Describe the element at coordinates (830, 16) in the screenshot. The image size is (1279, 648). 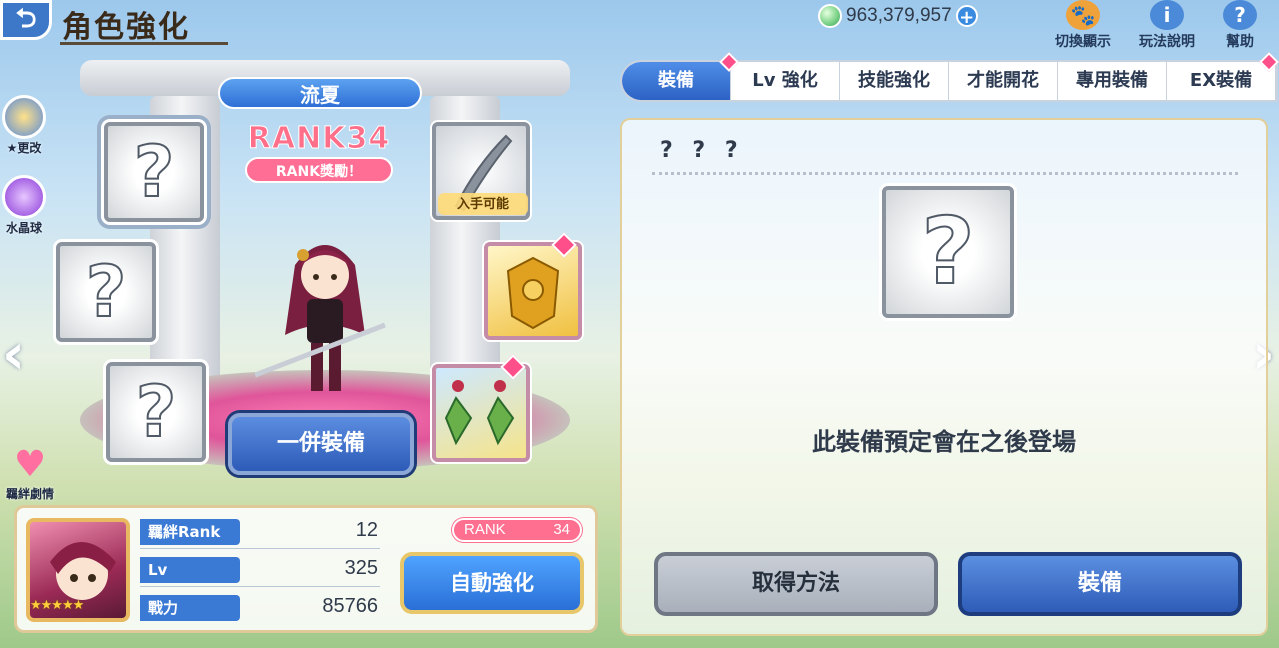
I see `jewel-icon` at that location.